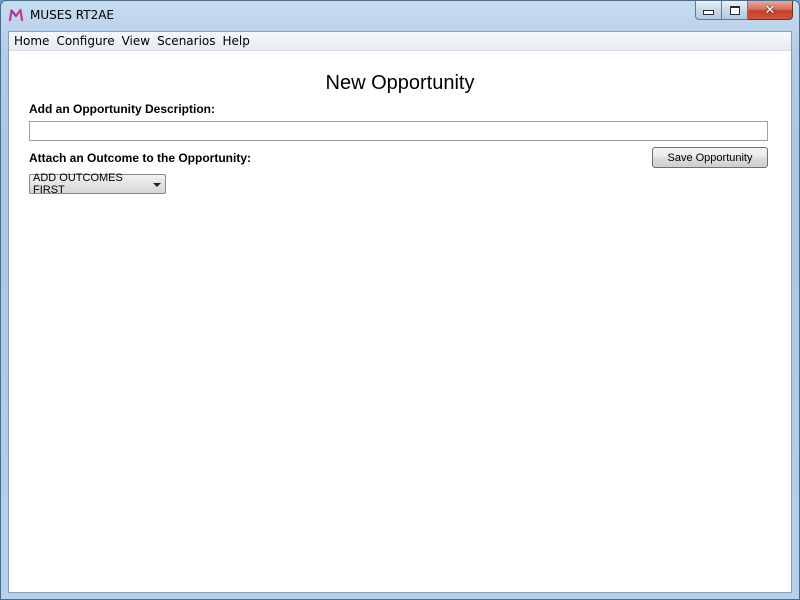 This screenshot has width=800, height=600. I want to click on outcome-dropdown: ADD OUTCOMES FIRST, so click(97, 184).